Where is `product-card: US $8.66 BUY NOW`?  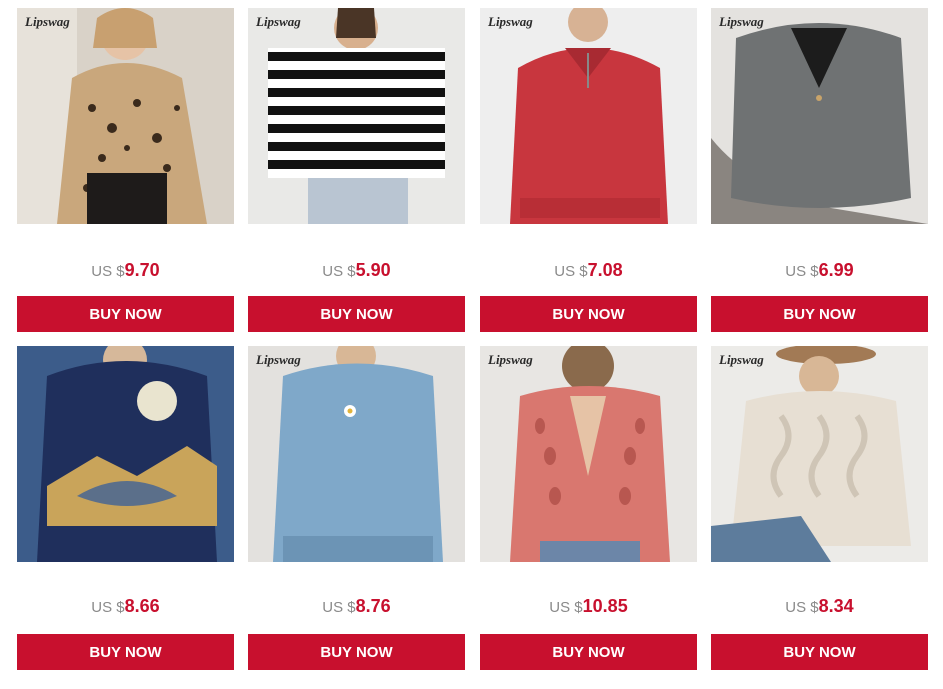
product-card: US $8.66 BUY NOW is located at coordinates (125, 508).